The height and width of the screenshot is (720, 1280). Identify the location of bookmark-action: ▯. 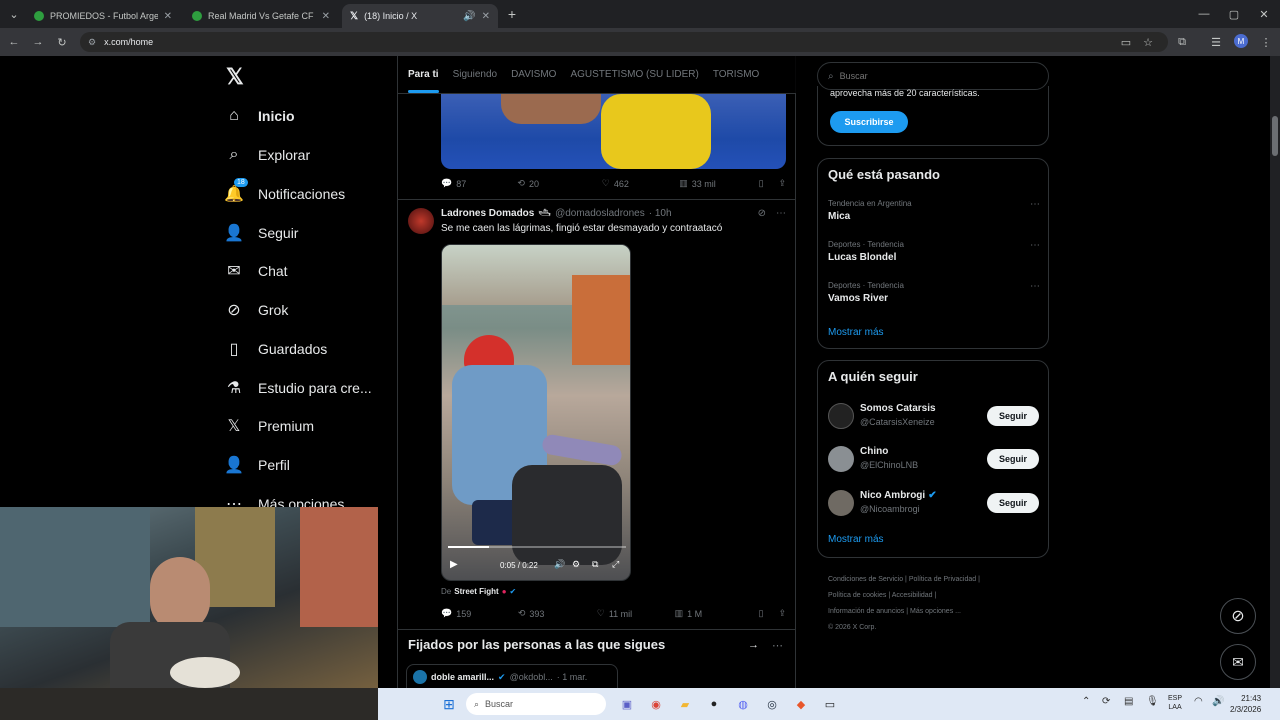
(768, 613).